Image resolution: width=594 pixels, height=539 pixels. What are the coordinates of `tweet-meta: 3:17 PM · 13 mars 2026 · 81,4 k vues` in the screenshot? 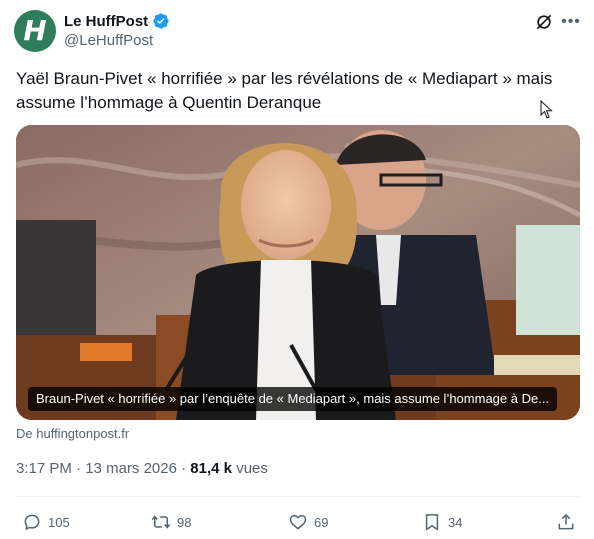 It's located at (142, 468).